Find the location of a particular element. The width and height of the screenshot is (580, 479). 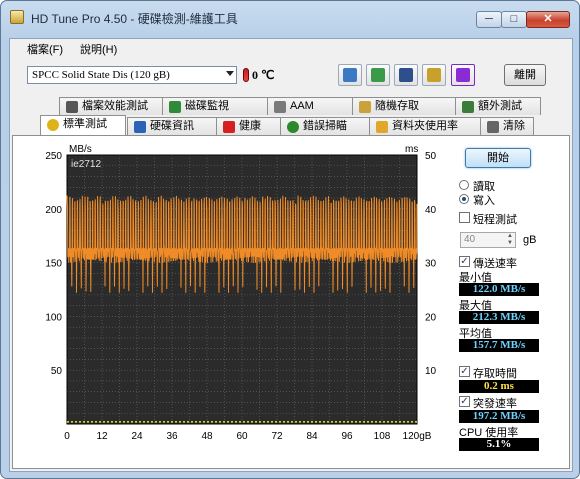

file-benchmark-icon is located at coordinates (72, 107).